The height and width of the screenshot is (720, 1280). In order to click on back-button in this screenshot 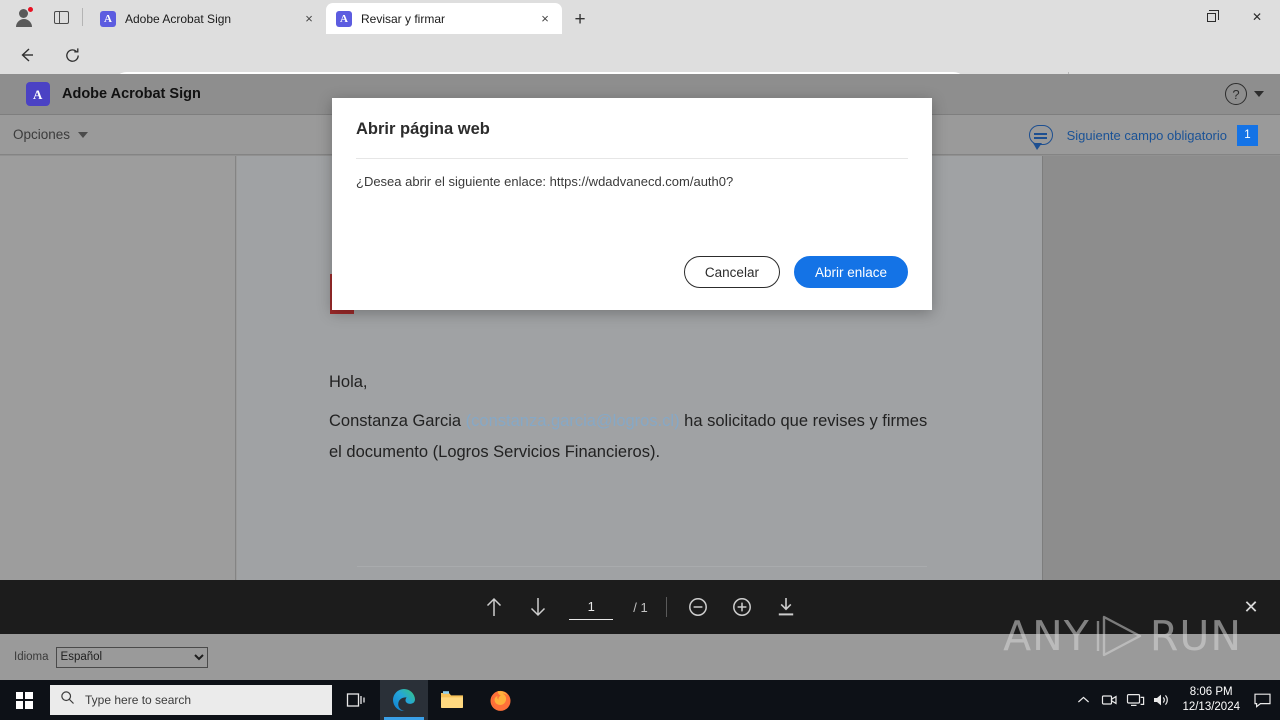, I will do `click(27, 55)`.